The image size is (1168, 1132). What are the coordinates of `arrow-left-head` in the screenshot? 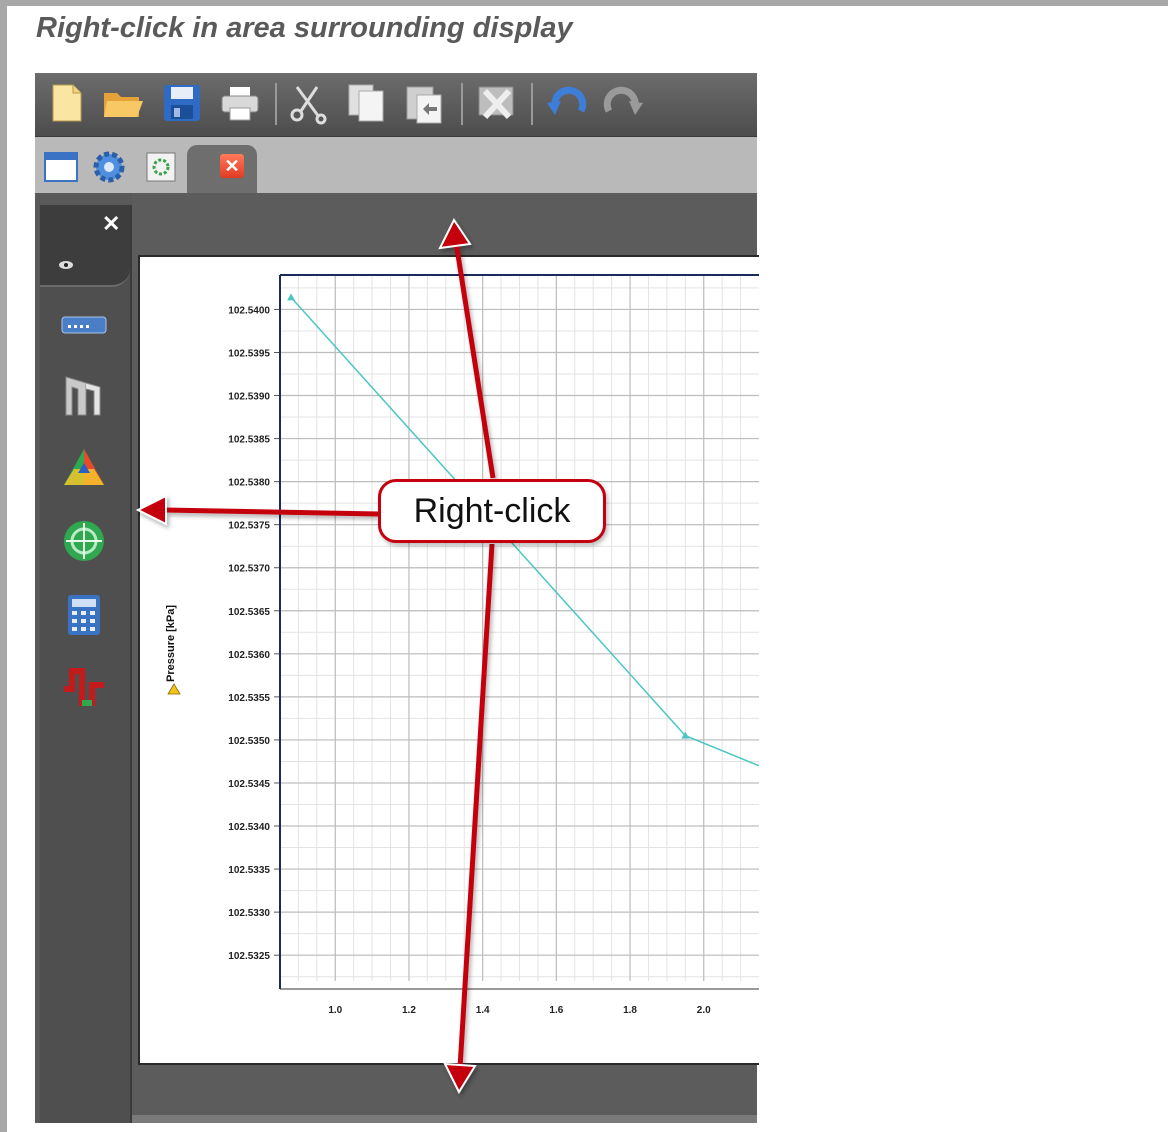 It's located at (151, 510).